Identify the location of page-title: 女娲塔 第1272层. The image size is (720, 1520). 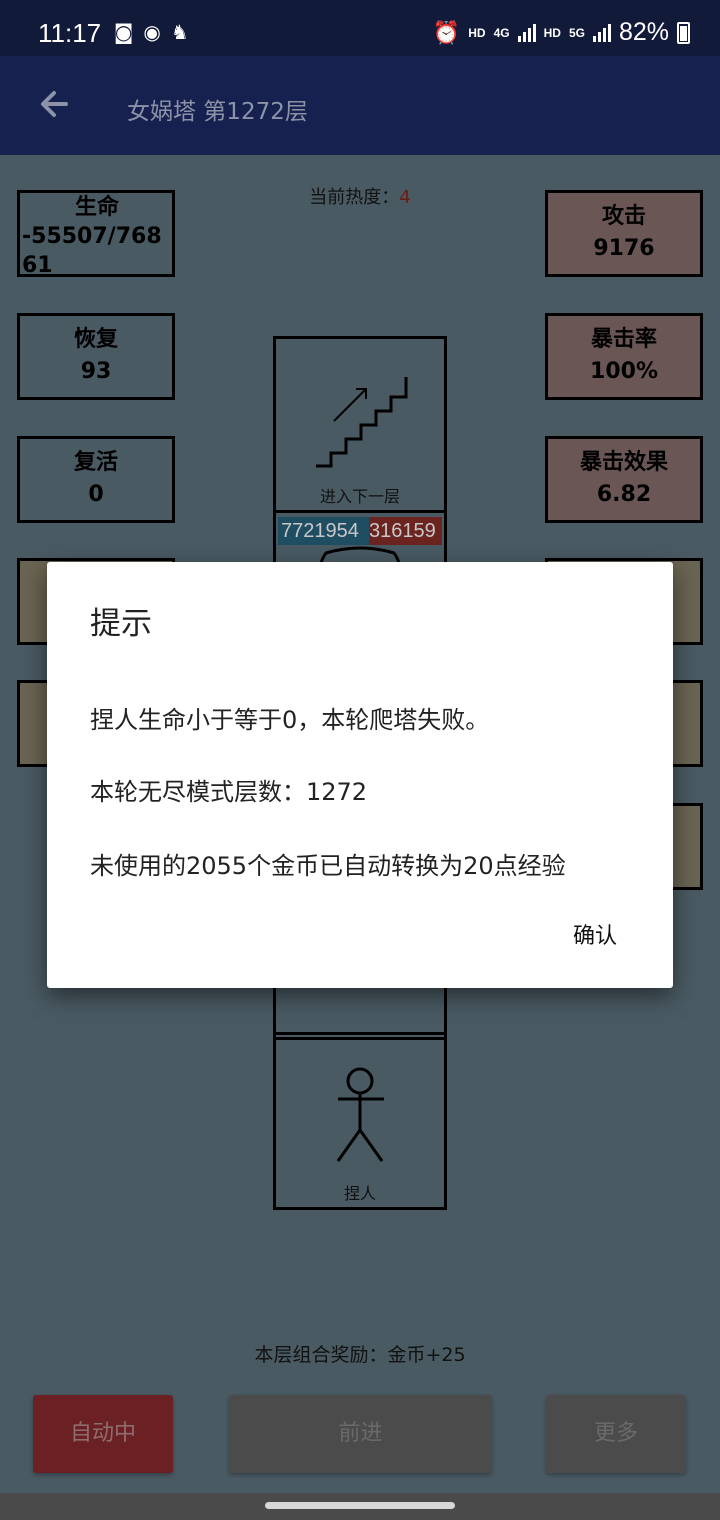
(217, 112).